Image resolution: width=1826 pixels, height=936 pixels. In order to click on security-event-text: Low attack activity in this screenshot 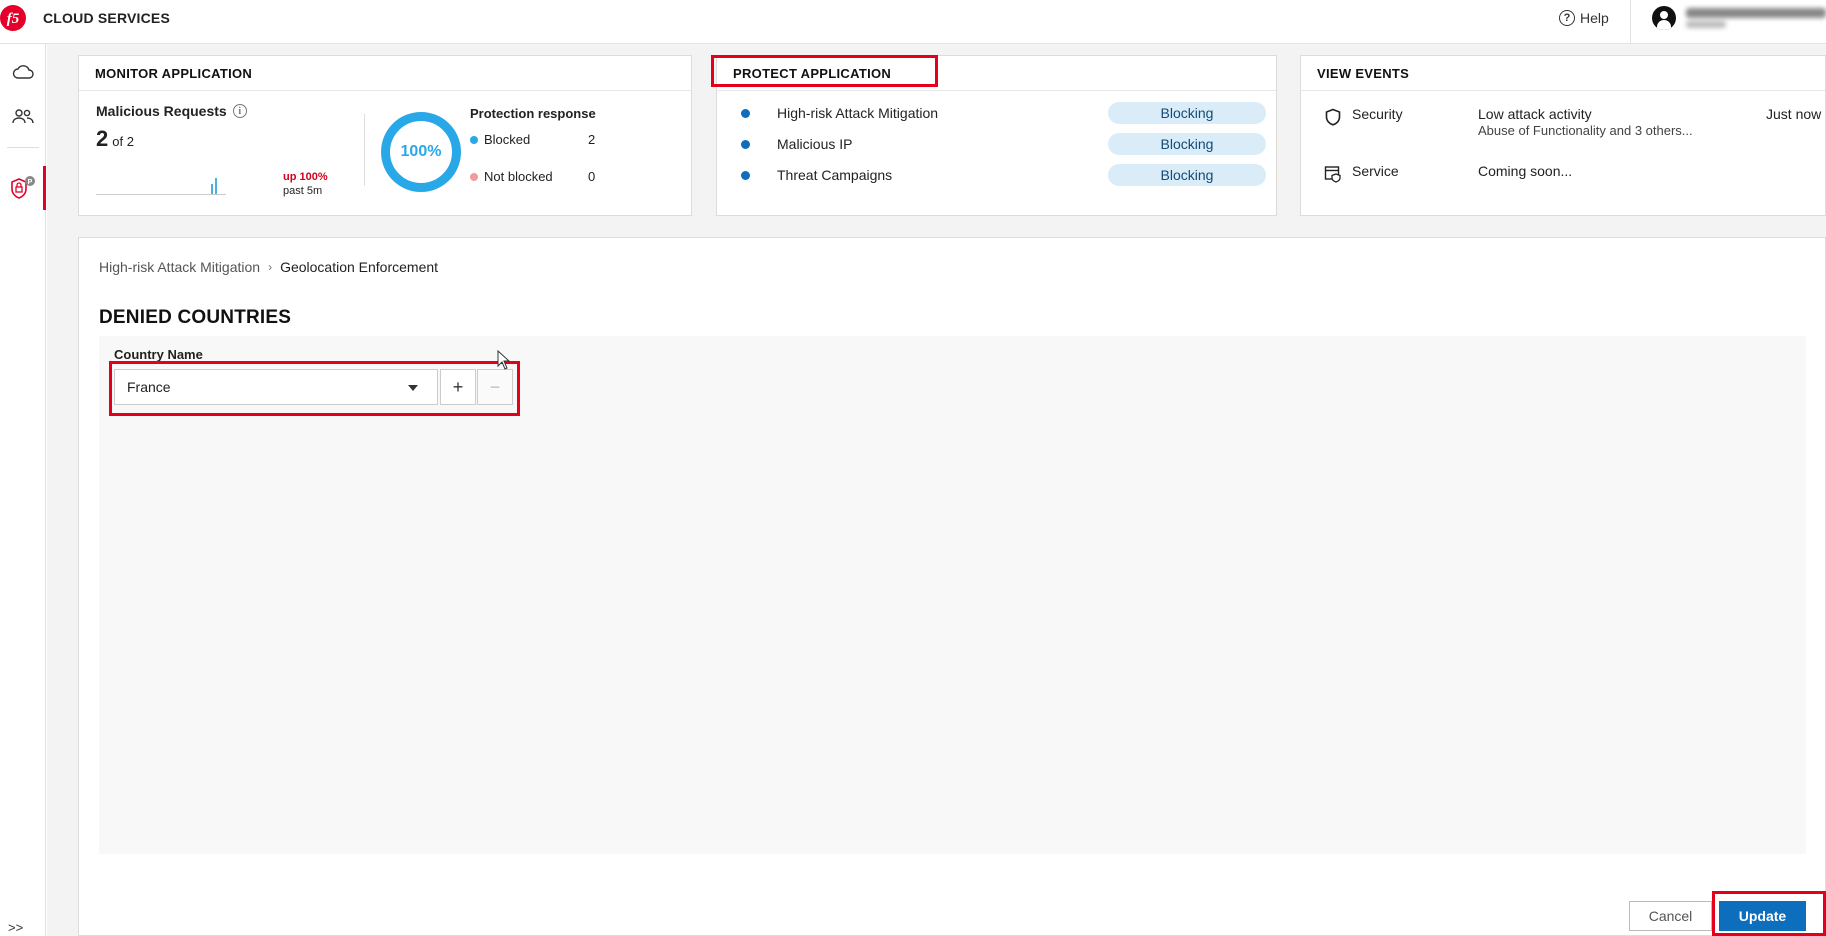, I will do `click(1535, 114)`.